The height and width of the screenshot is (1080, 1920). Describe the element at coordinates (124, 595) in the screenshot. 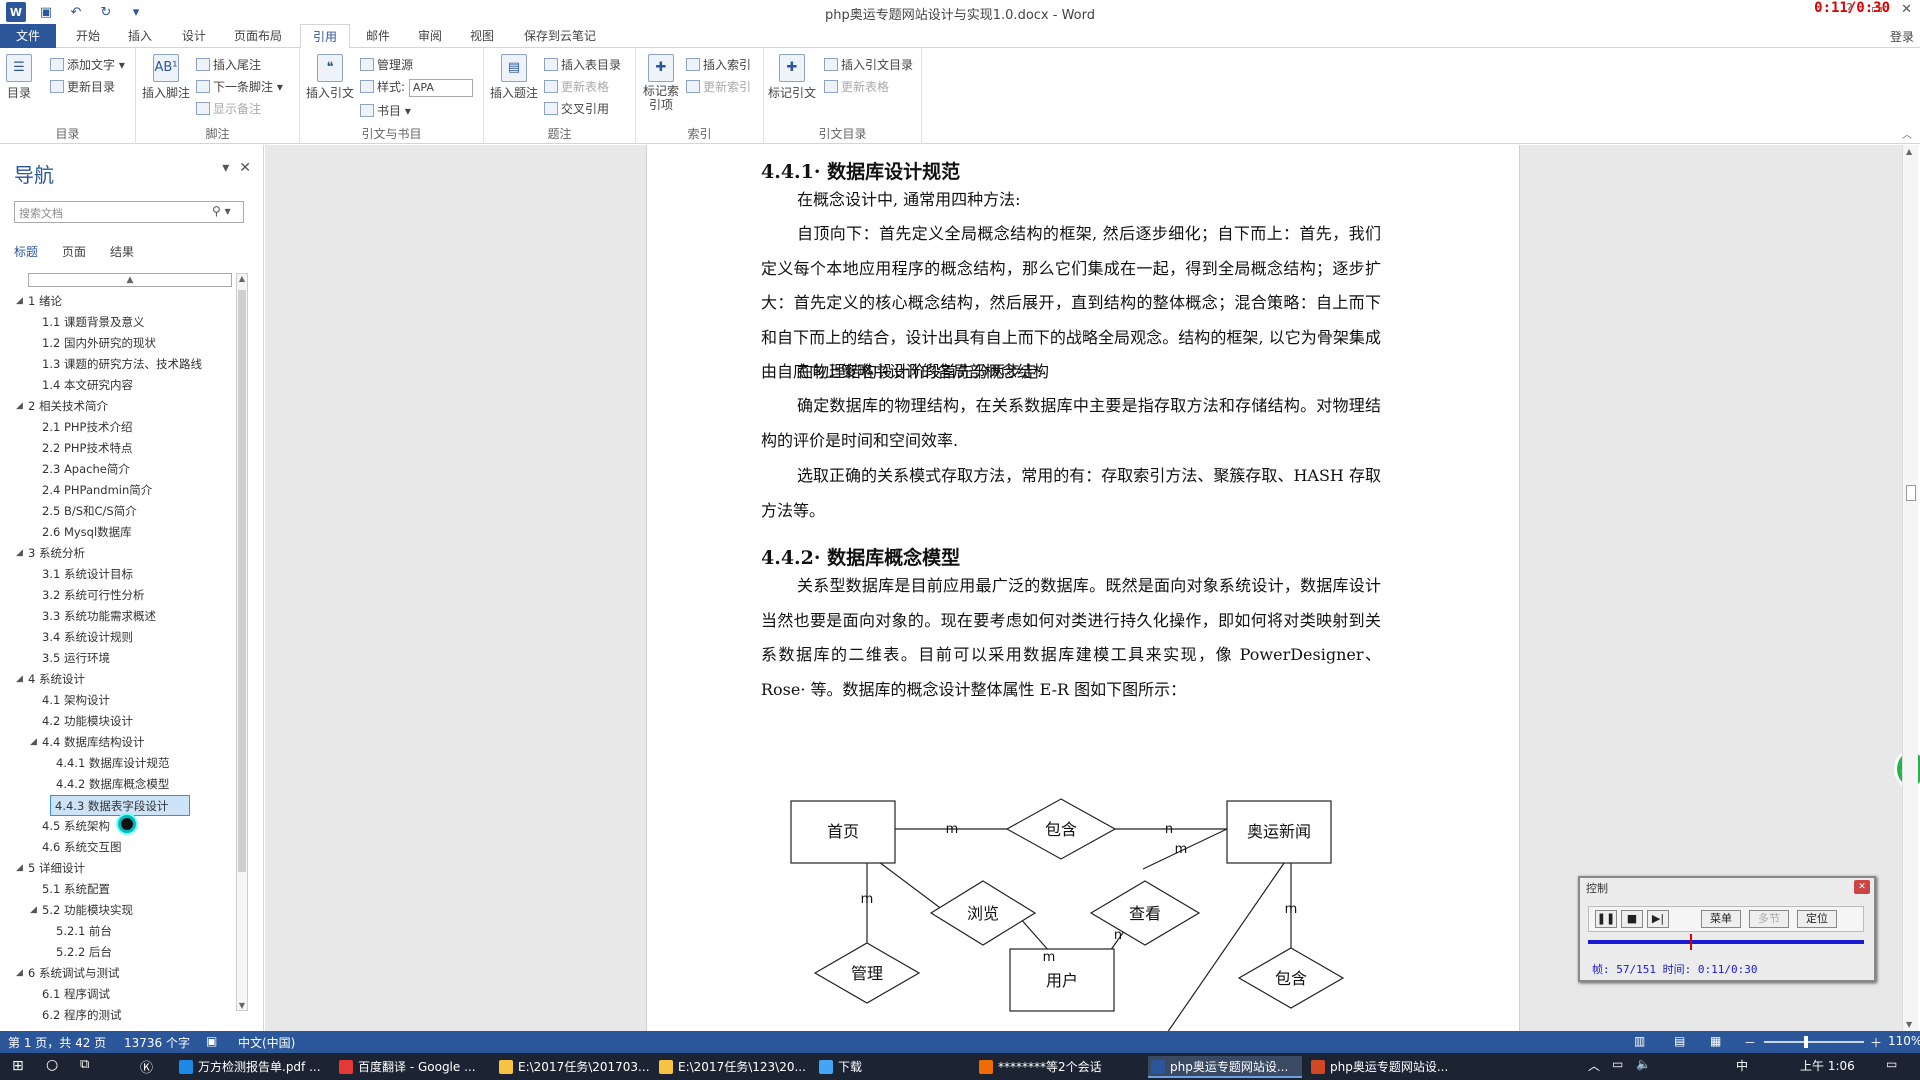

I see `nav-heading-item: 3.2 系统可行性分析` at that location.